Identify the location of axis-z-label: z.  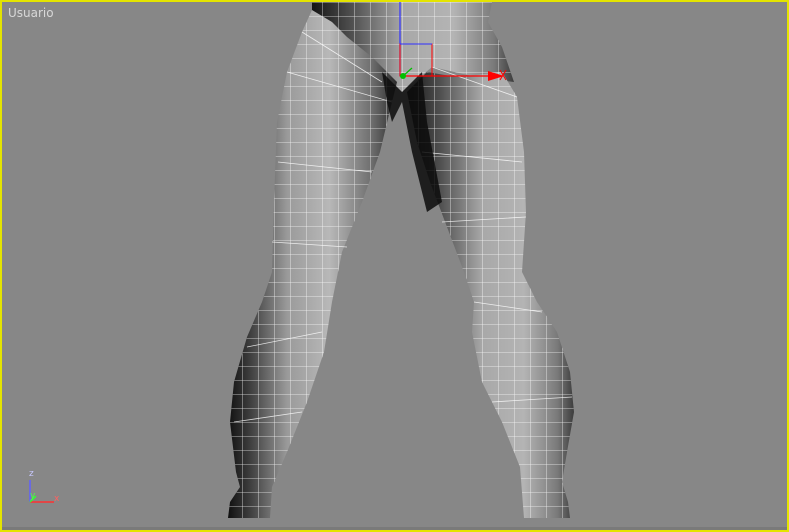
(31, 474).